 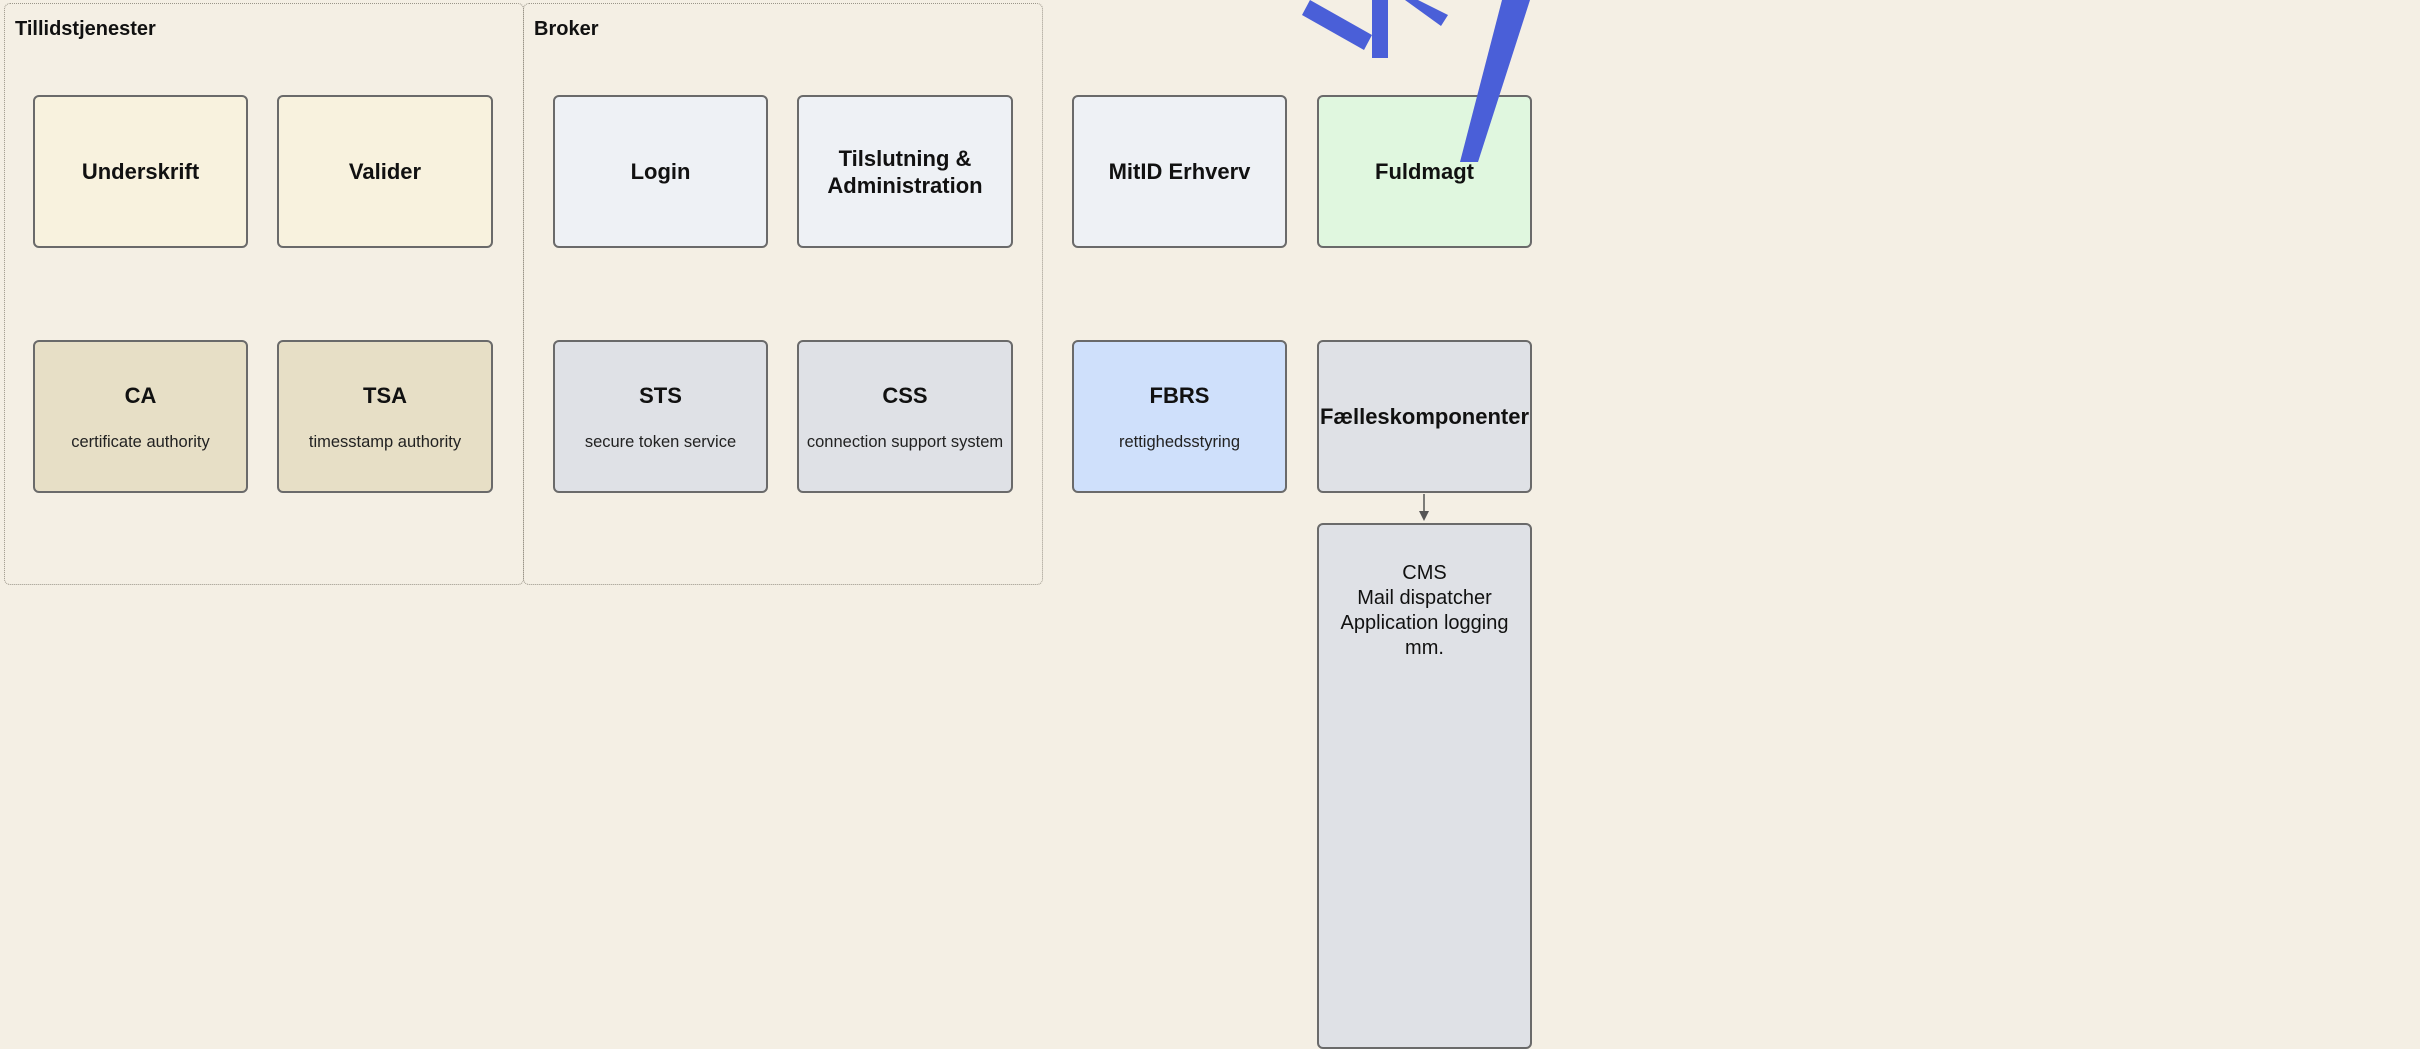 I want to click on overlay-layer, so click(x=1416, y=260).